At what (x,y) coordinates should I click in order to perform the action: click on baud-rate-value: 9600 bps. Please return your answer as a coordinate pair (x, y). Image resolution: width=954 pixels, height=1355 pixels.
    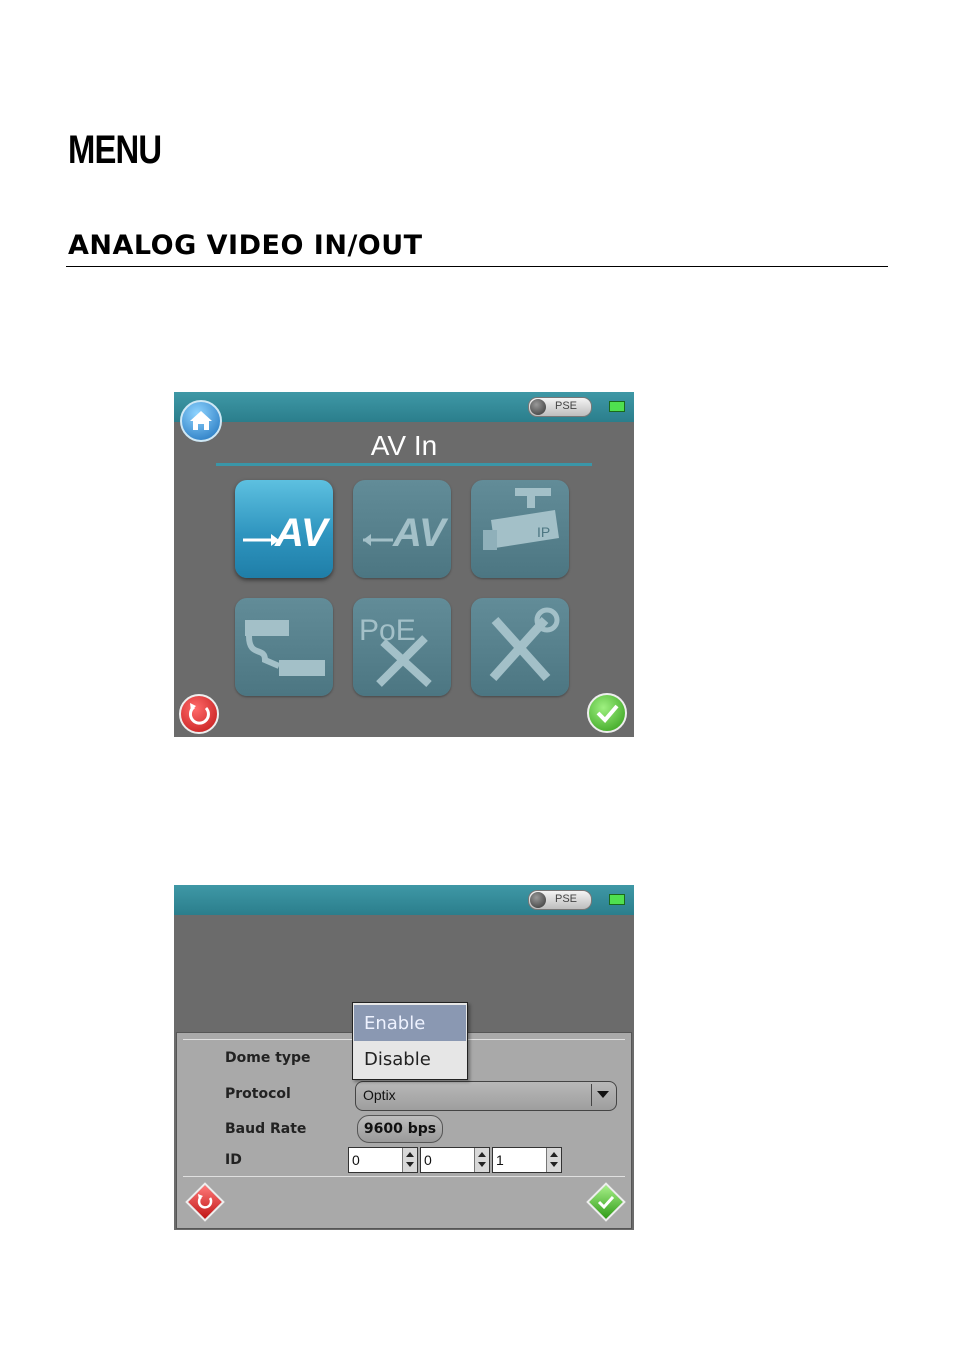
    Looking at the image, I should click on (400, 1129).